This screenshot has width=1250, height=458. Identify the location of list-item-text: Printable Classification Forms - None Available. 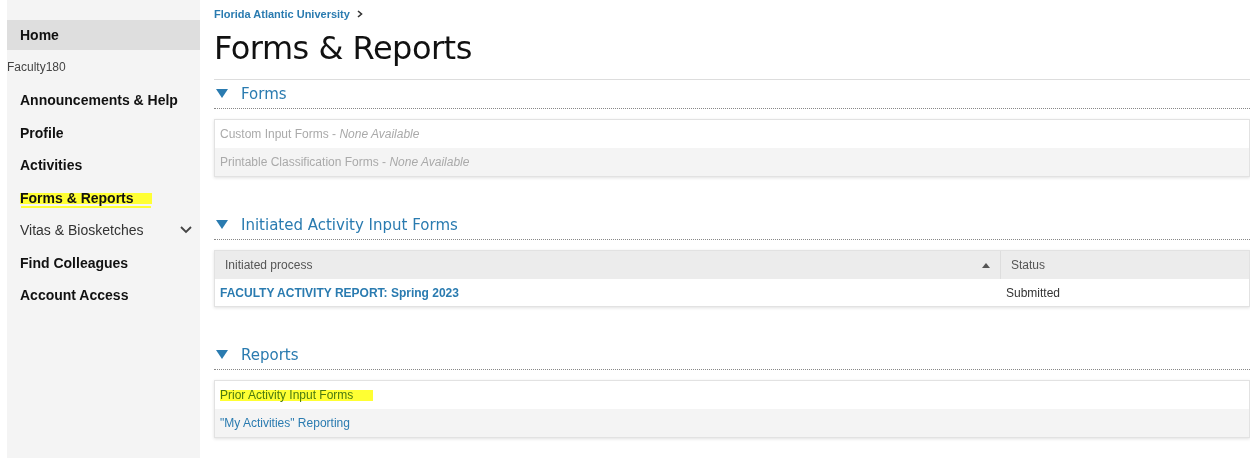
(345, 162).